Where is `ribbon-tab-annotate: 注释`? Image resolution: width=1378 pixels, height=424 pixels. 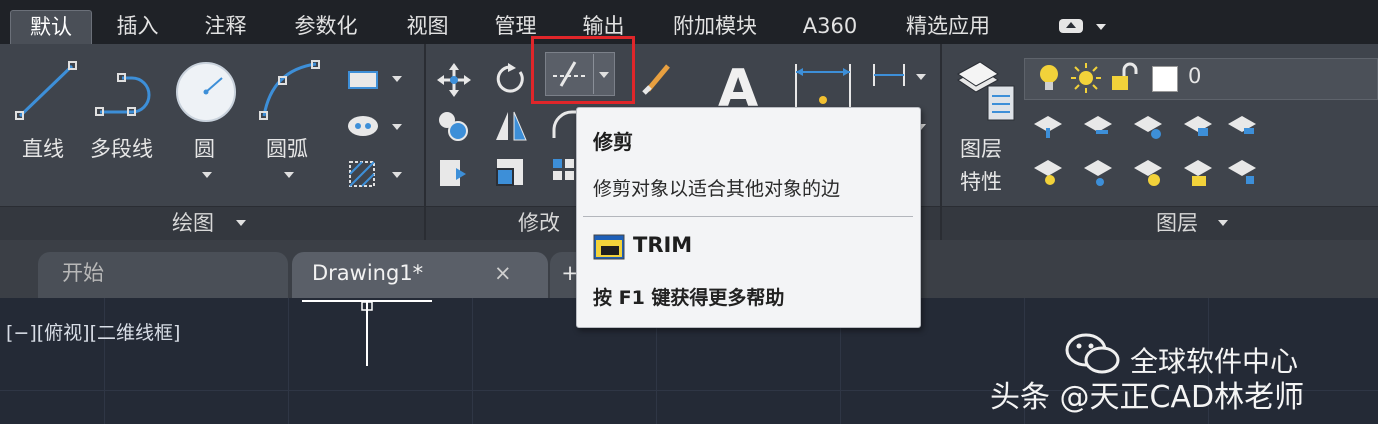 ribbon-tab-annotate: 注释 is located at coordinates (225, 27).